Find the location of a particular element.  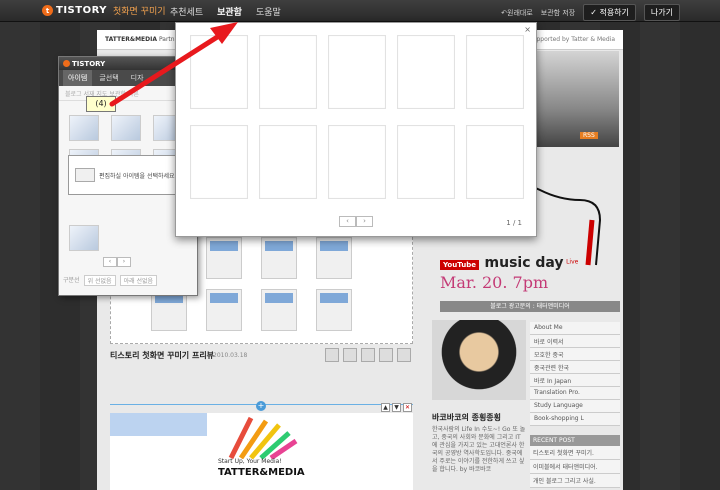

category-item: Translation Pro. is located at coordinates (575, 393).